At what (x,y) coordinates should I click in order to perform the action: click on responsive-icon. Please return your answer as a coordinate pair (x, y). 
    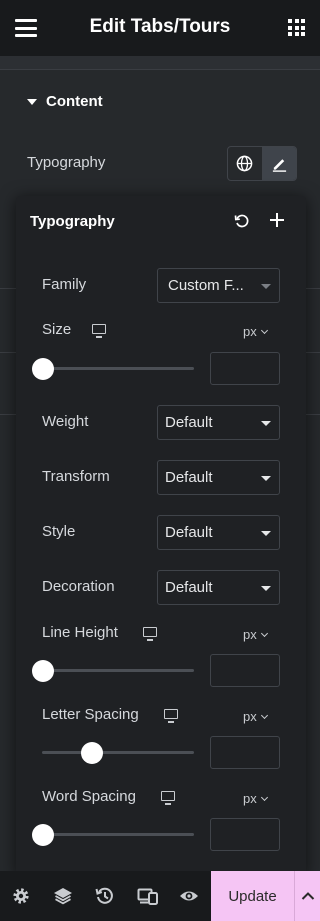
    Looking at the image, I should click on (147, 896).